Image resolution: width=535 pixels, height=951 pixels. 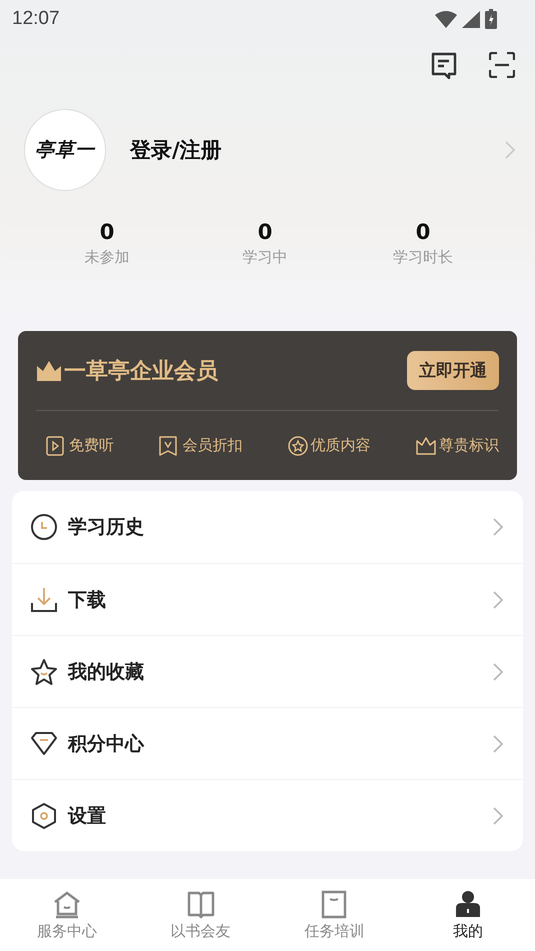 What do you see at coordinates (36, 19) in the screenshot?
I see `status-time: 12:07` at bounding box center [36, 19].